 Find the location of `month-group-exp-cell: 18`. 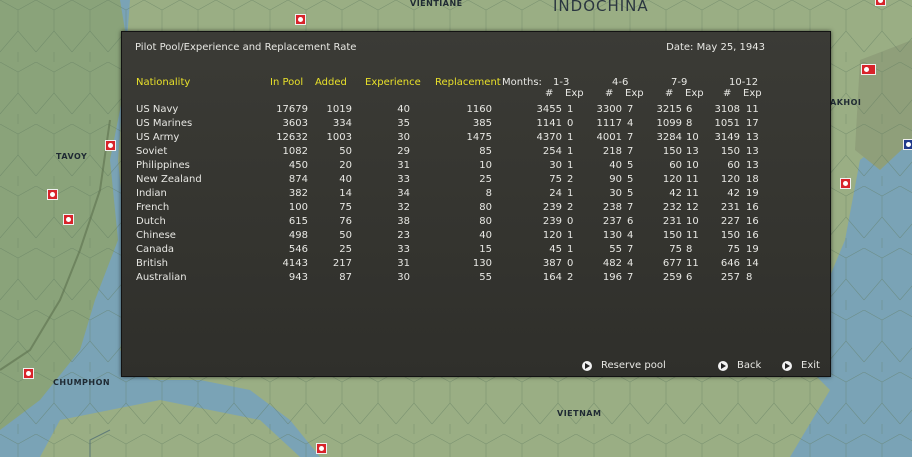

month-group-exp-cell: 18 is located at coordinates (752, 179).